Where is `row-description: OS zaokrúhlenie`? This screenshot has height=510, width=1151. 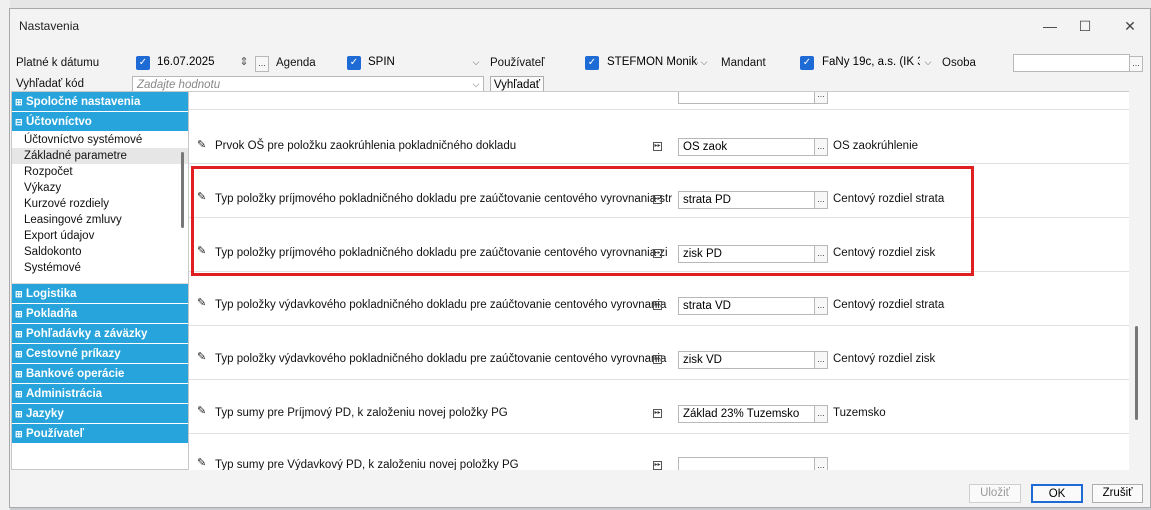 row-description: OS zaokrúhlenie is located at coordinates (876, 146).